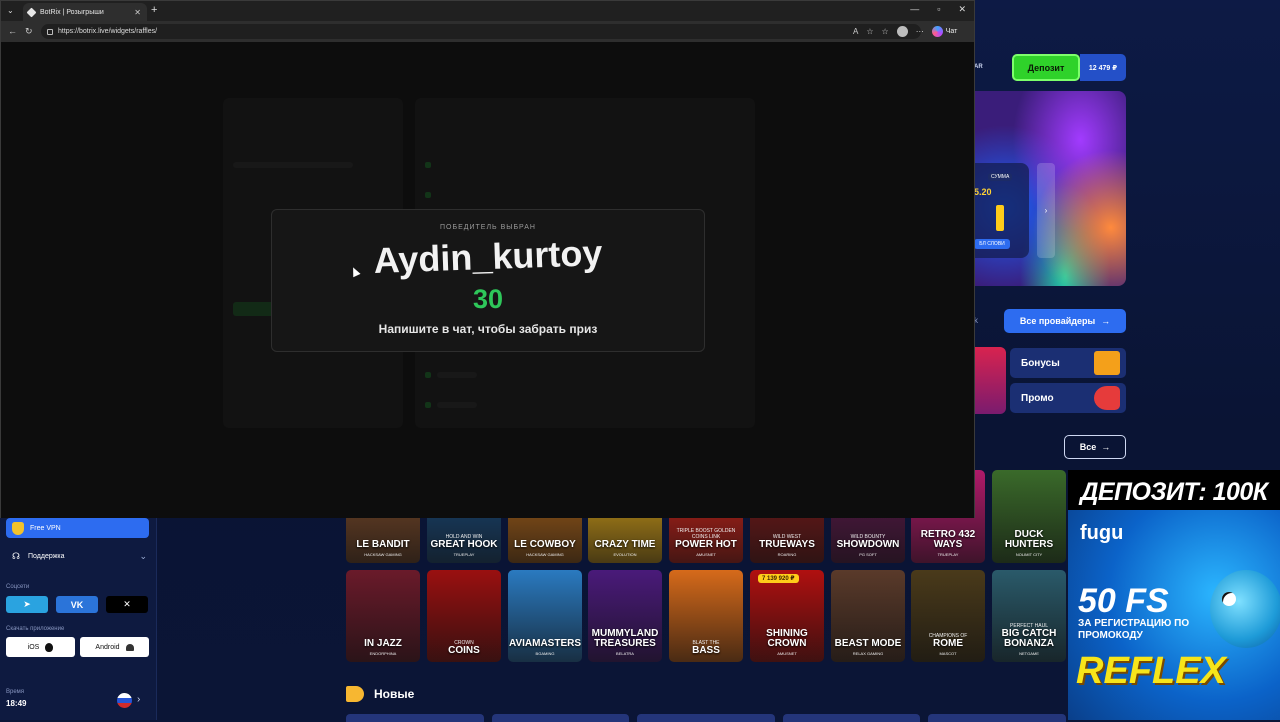 The width and height of the screenshot is (1280, 722). What do you see at coordinates (868, 616) in the screenshot?
I see `game-tile: BEAST MODE RELAX GAMING` at bounding box center [868, 616].